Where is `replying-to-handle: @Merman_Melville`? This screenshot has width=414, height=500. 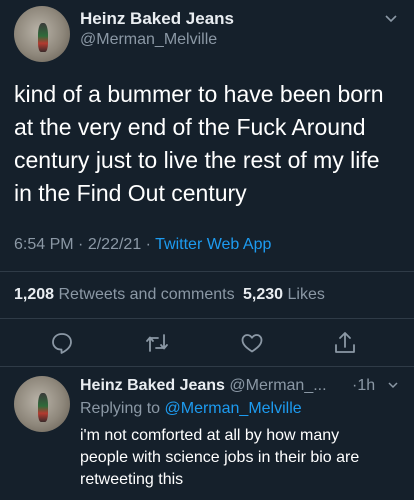 replying-to-handle: @Merman_Melville is located at coordinates (233, 408).